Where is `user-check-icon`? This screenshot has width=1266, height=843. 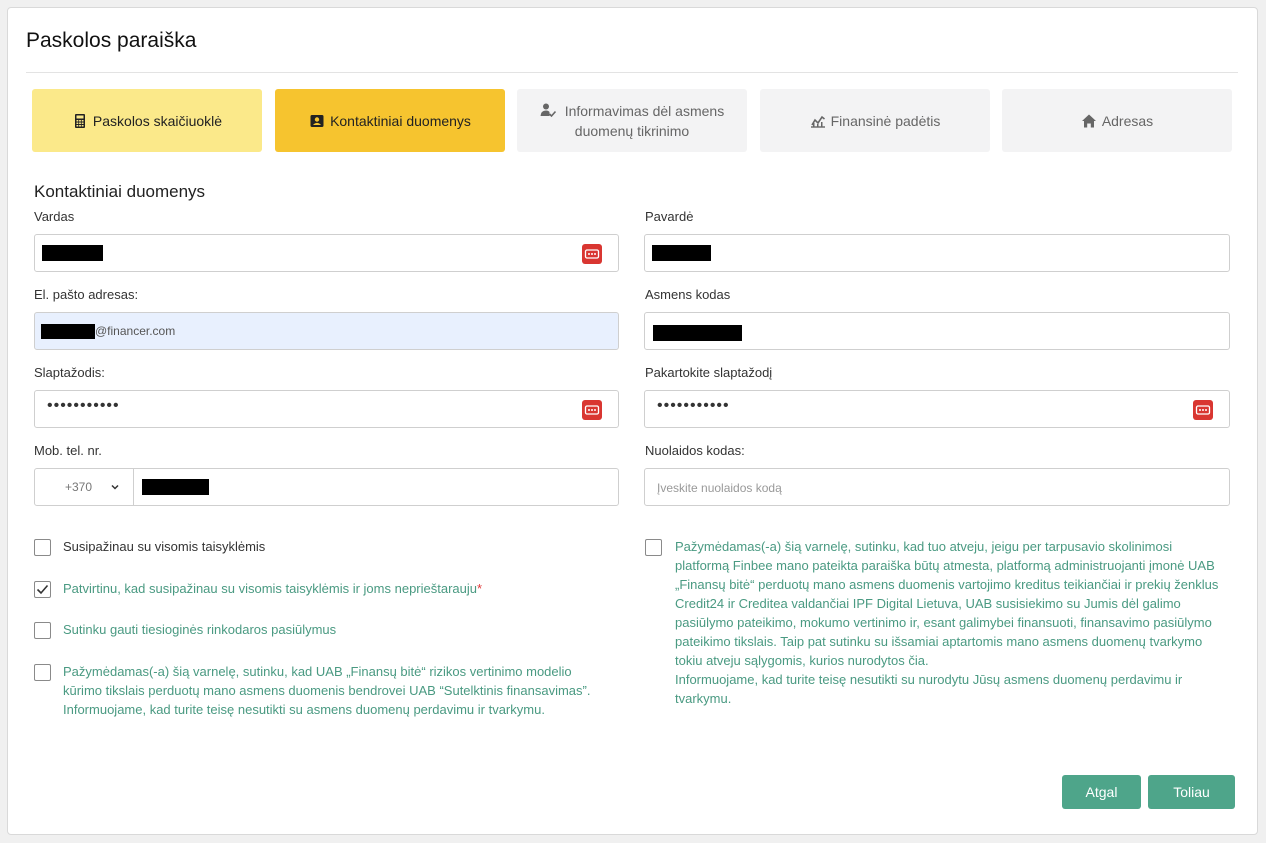 user-check-icon is located at coordinates (548, 110).